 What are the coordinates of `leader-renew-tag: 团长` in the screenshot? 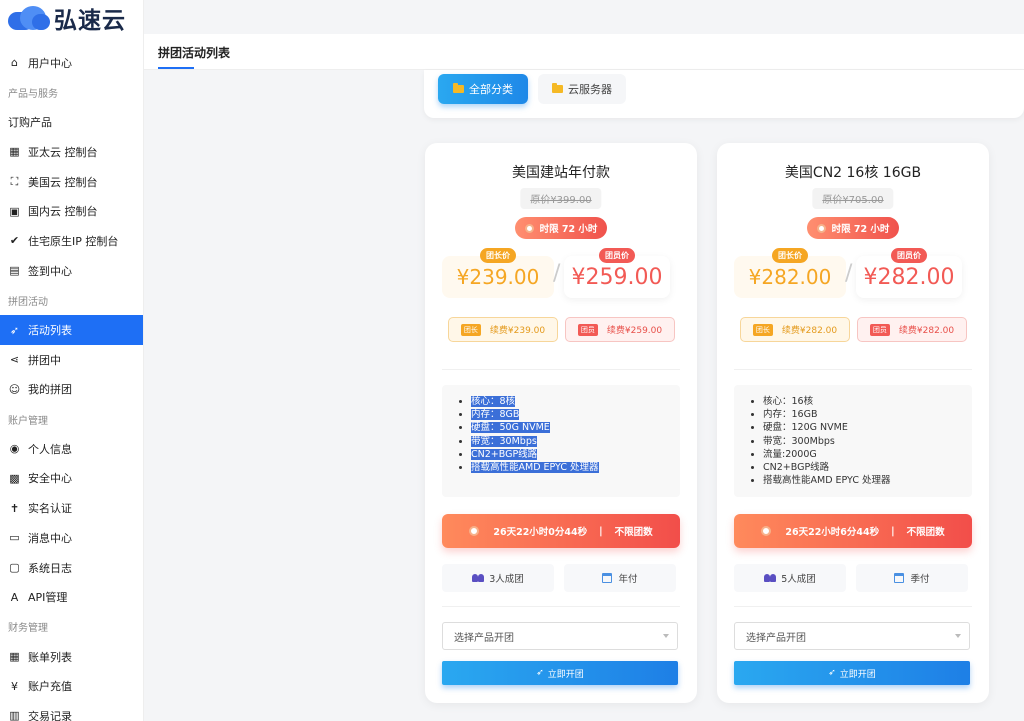 It's located at (470, 329).